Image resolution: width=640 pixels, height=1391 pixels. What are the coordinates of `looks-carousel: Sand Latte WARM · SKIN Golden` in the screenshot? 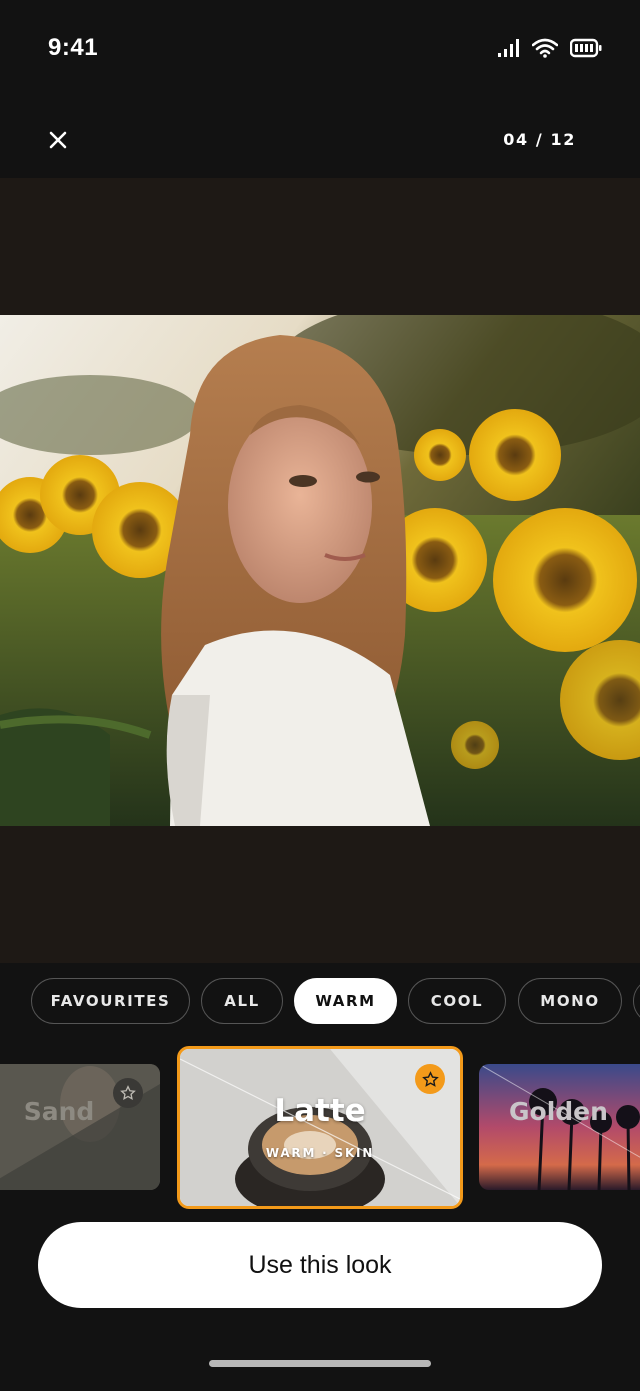 It's located at (320, 1128).